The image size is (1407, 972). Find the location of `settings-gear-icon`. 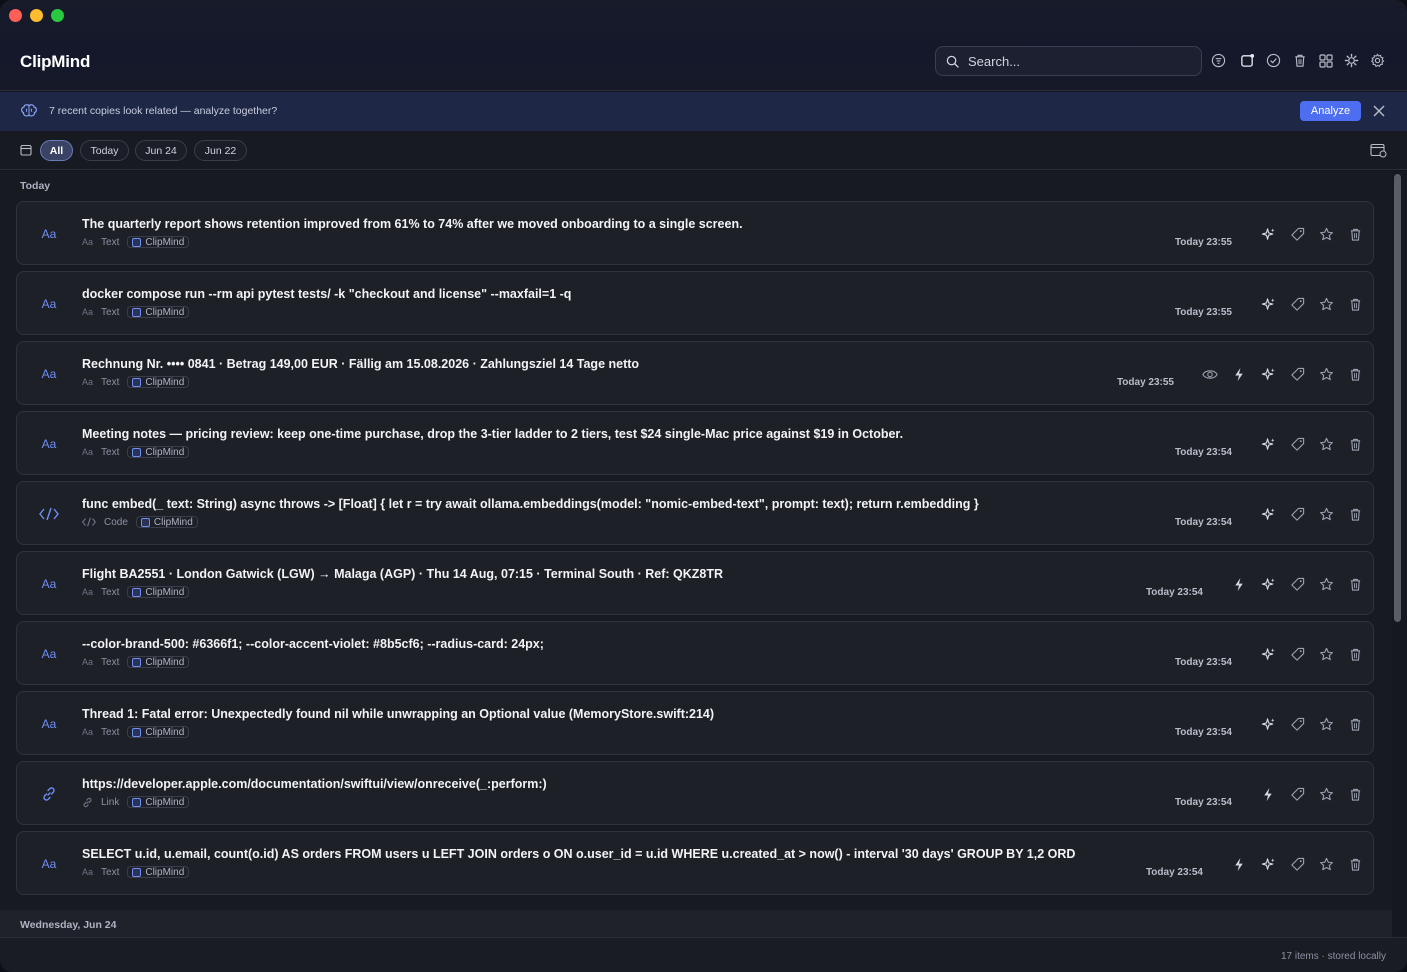

settings-gear-icon is located at coordinates (1377, 60).